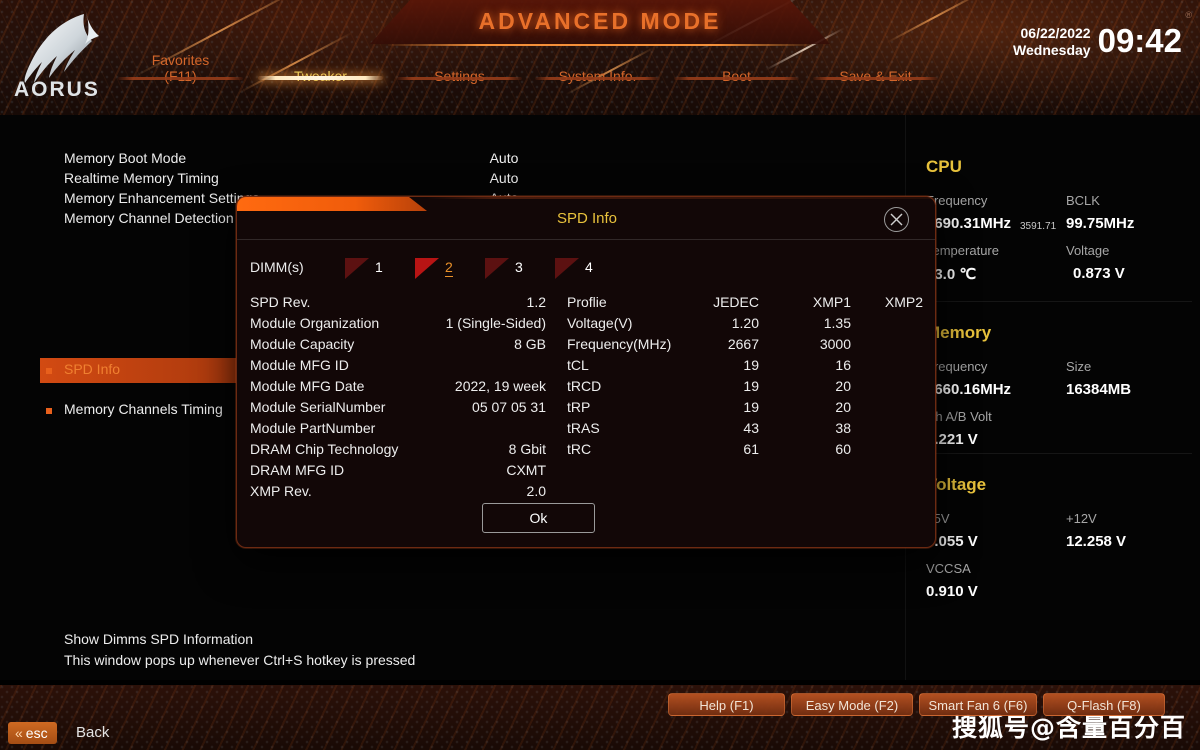 Image resolution: width=1200 pixels, height=750 pixels. I want to click on menu-row-label: Memory Enhancement Settings, so click(162, 198).